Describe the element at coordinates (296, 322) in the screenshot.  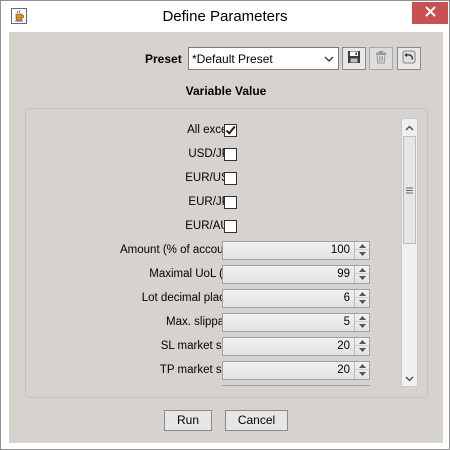
I see `max-slippage-spinner: 5` at that location.